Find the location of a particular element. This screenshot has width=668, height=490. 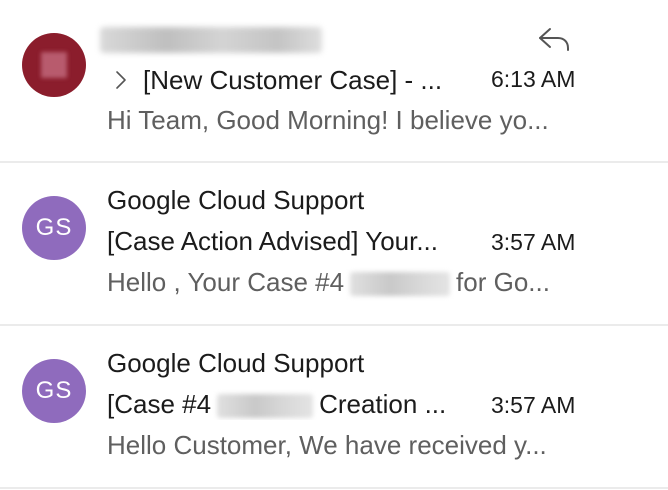

chevron-right-icon is located at coordinates (121, 80).